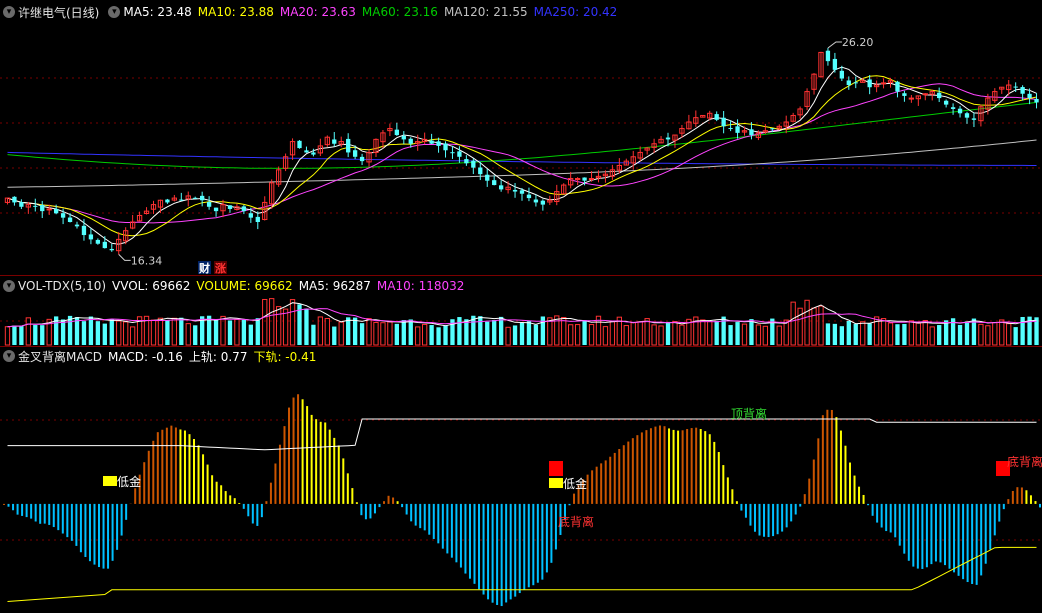  I want to click on dingbeili-label: 顶背离, so click(749, 413).